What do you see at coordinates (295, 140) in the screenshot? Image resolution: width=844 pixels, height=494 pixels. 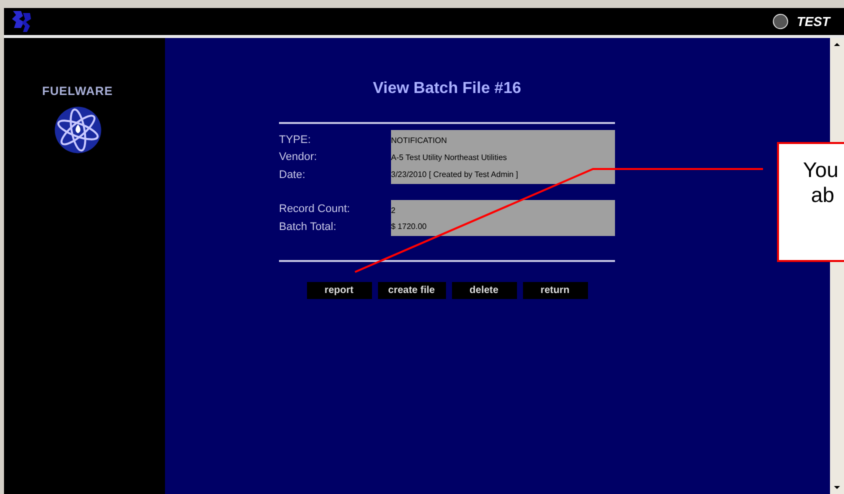 I see `field-label: TYPE:` at bounding box center [295, 140].